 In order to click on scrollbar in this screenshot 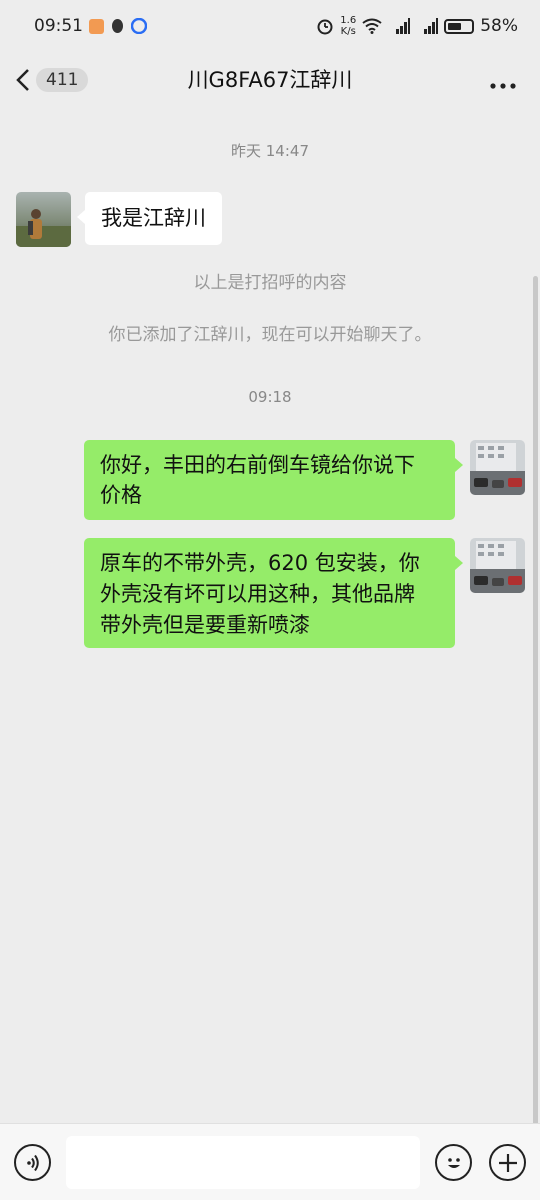, I will do `click(535, 738)`.